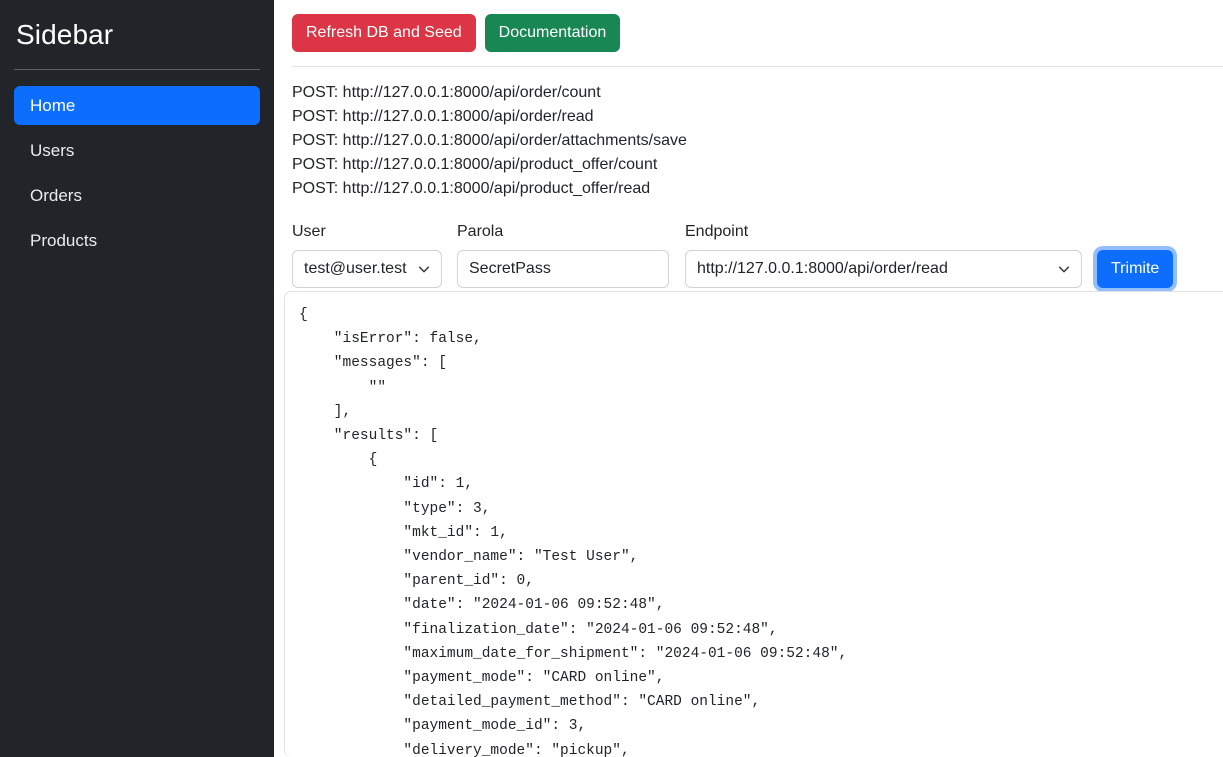  I want to click on sidebar-item-orders: Orders, so click(137, 195).